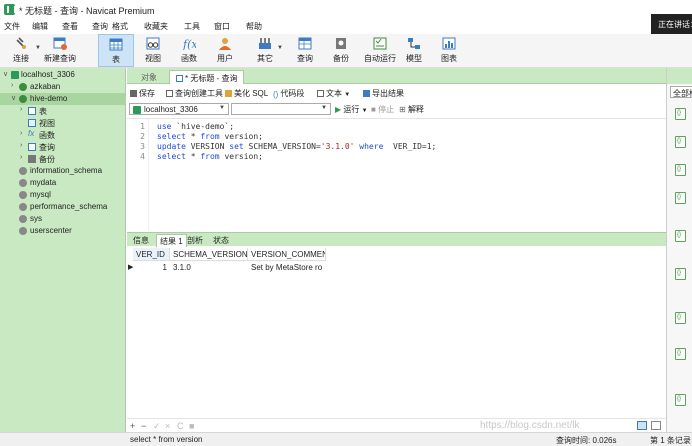 Image resolution: width=692 pixels, height=446 pixels. Describe the element at coordinates (351, 109) in the screenshot. I see `run-button: ▶ 运行 ▼` at that location.